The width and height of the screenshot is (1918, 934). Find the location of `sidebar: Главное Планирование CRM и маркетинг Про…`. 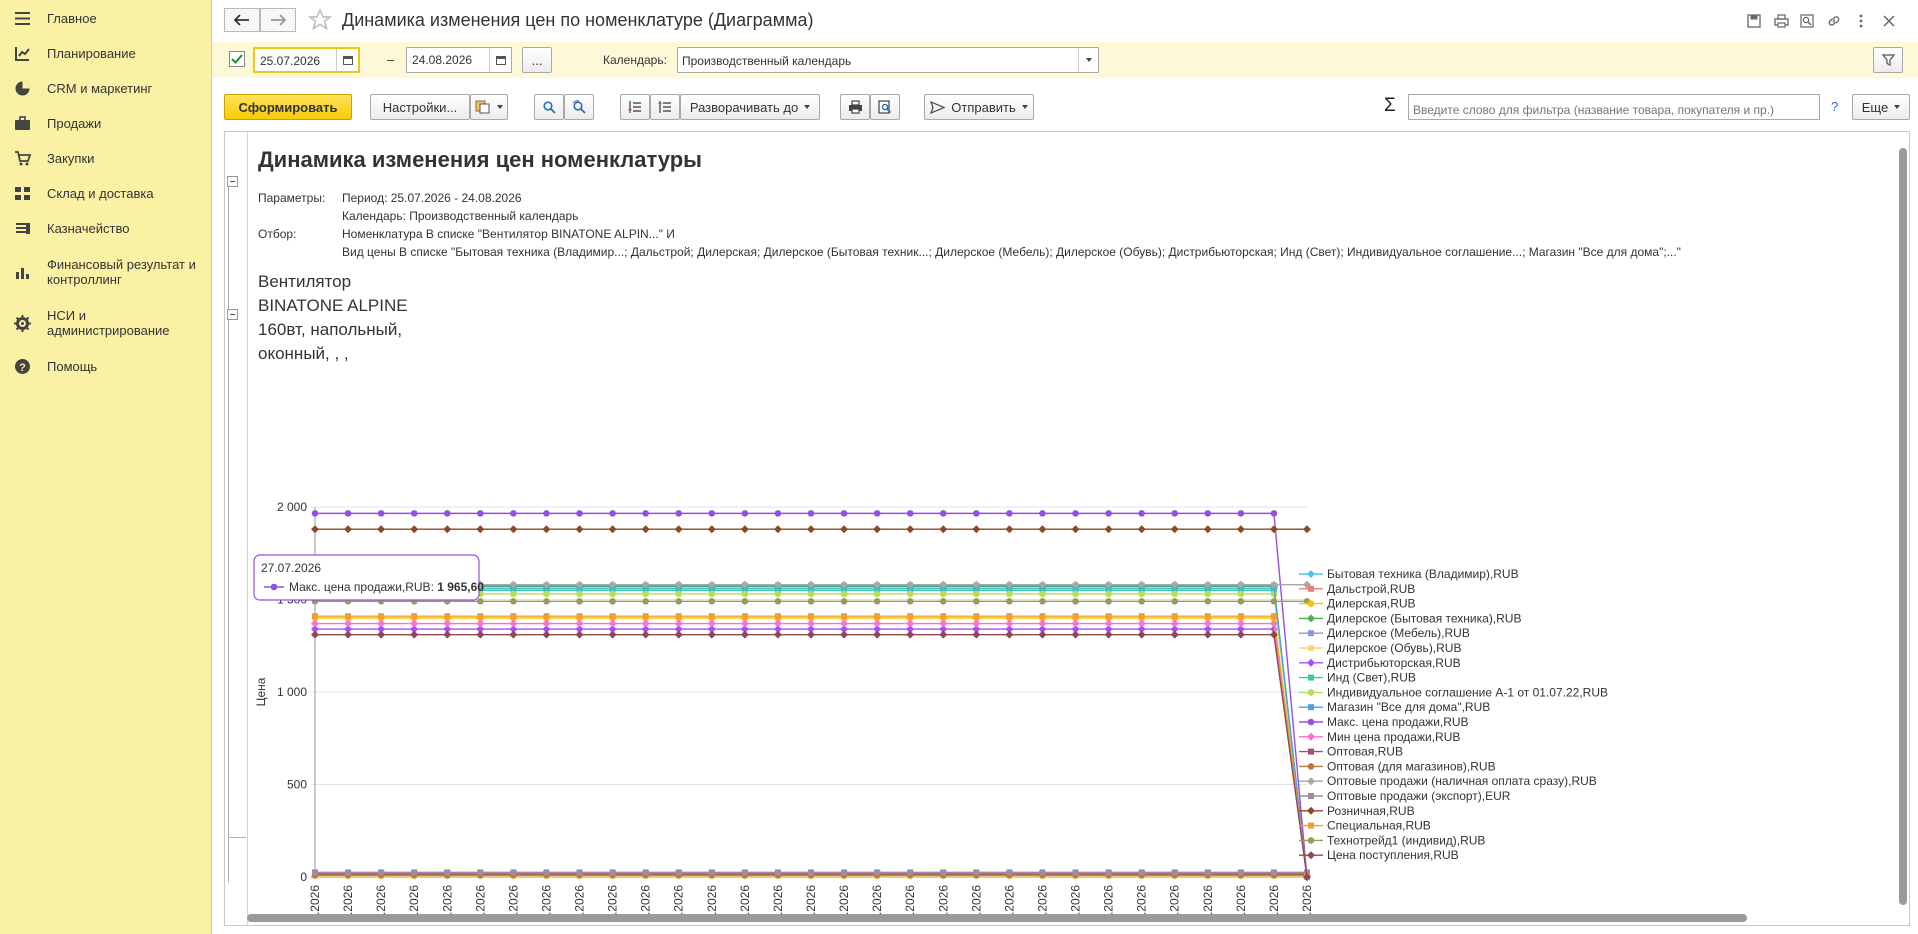

sidebar: Главное Планирование CRM и маркетинг Про… is located at coordinates (106, 467).